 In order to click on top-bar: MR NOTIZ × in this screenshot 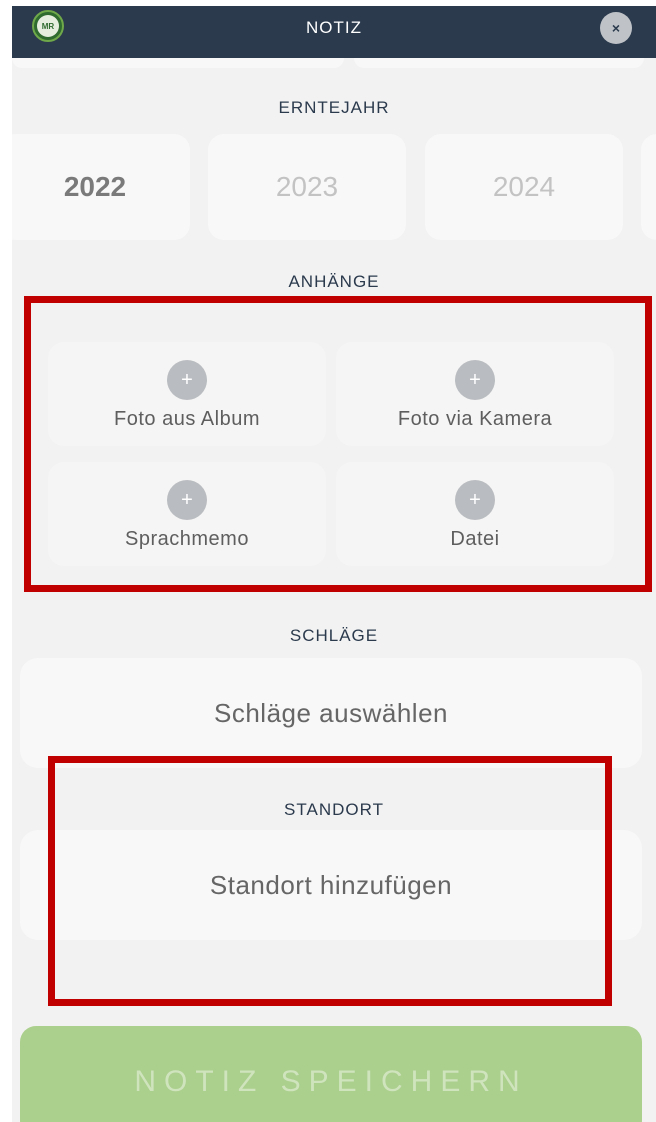, I will do `click(334, 32)`.